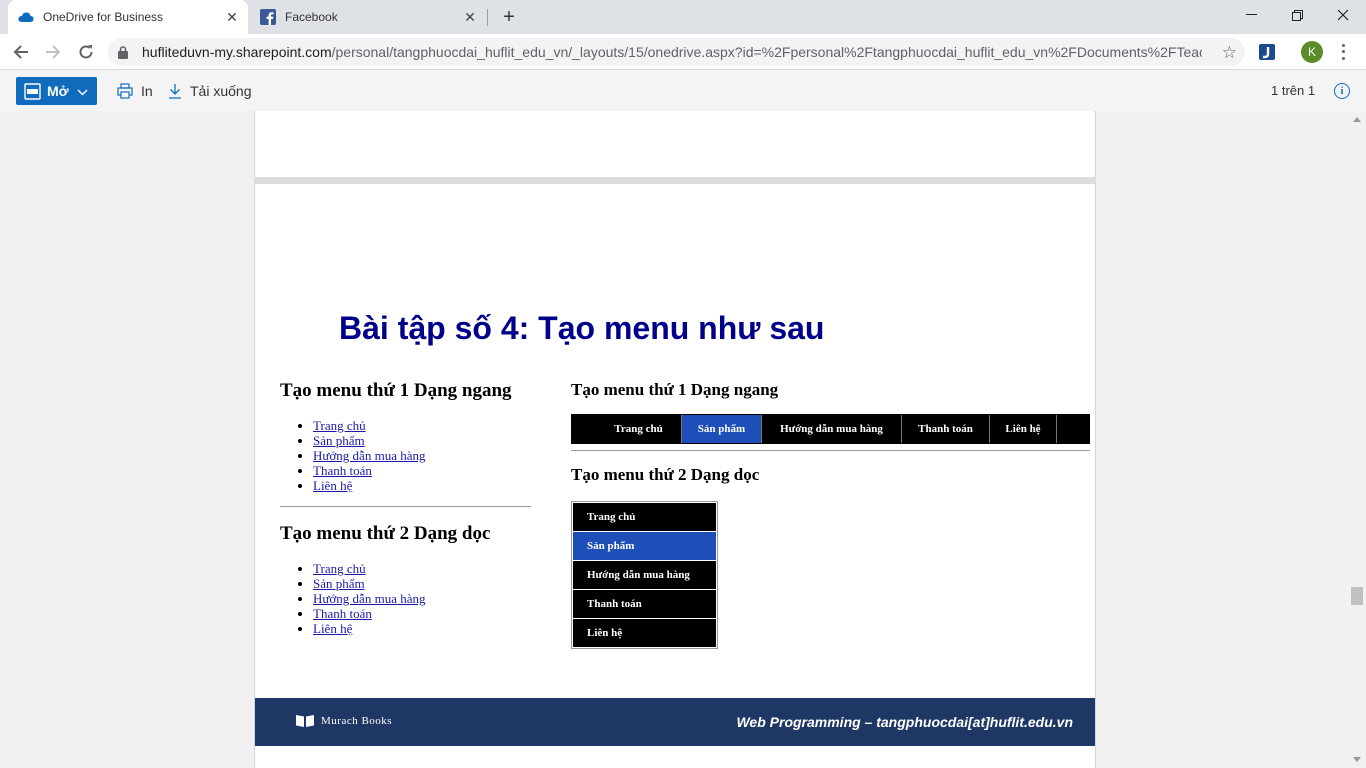 This screenshot has width=1366, height=768. Describe the element at coordinates (396, 390) in the screenshot. I see `left-heading-horizontal: Tạo menu thứ 1 Dạng ngang` at that location.